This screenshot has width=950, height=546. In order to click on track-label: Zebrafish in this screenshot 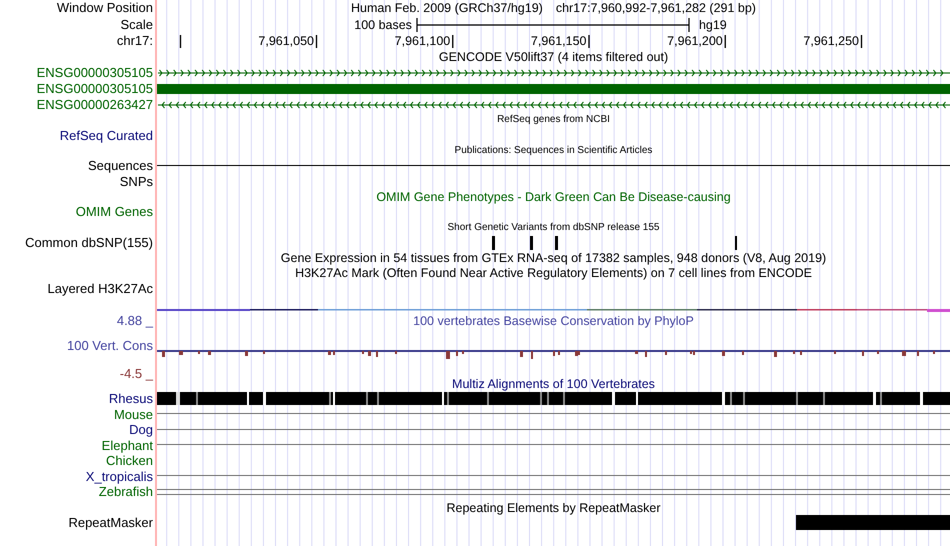, I will do `click(125, 492)`.